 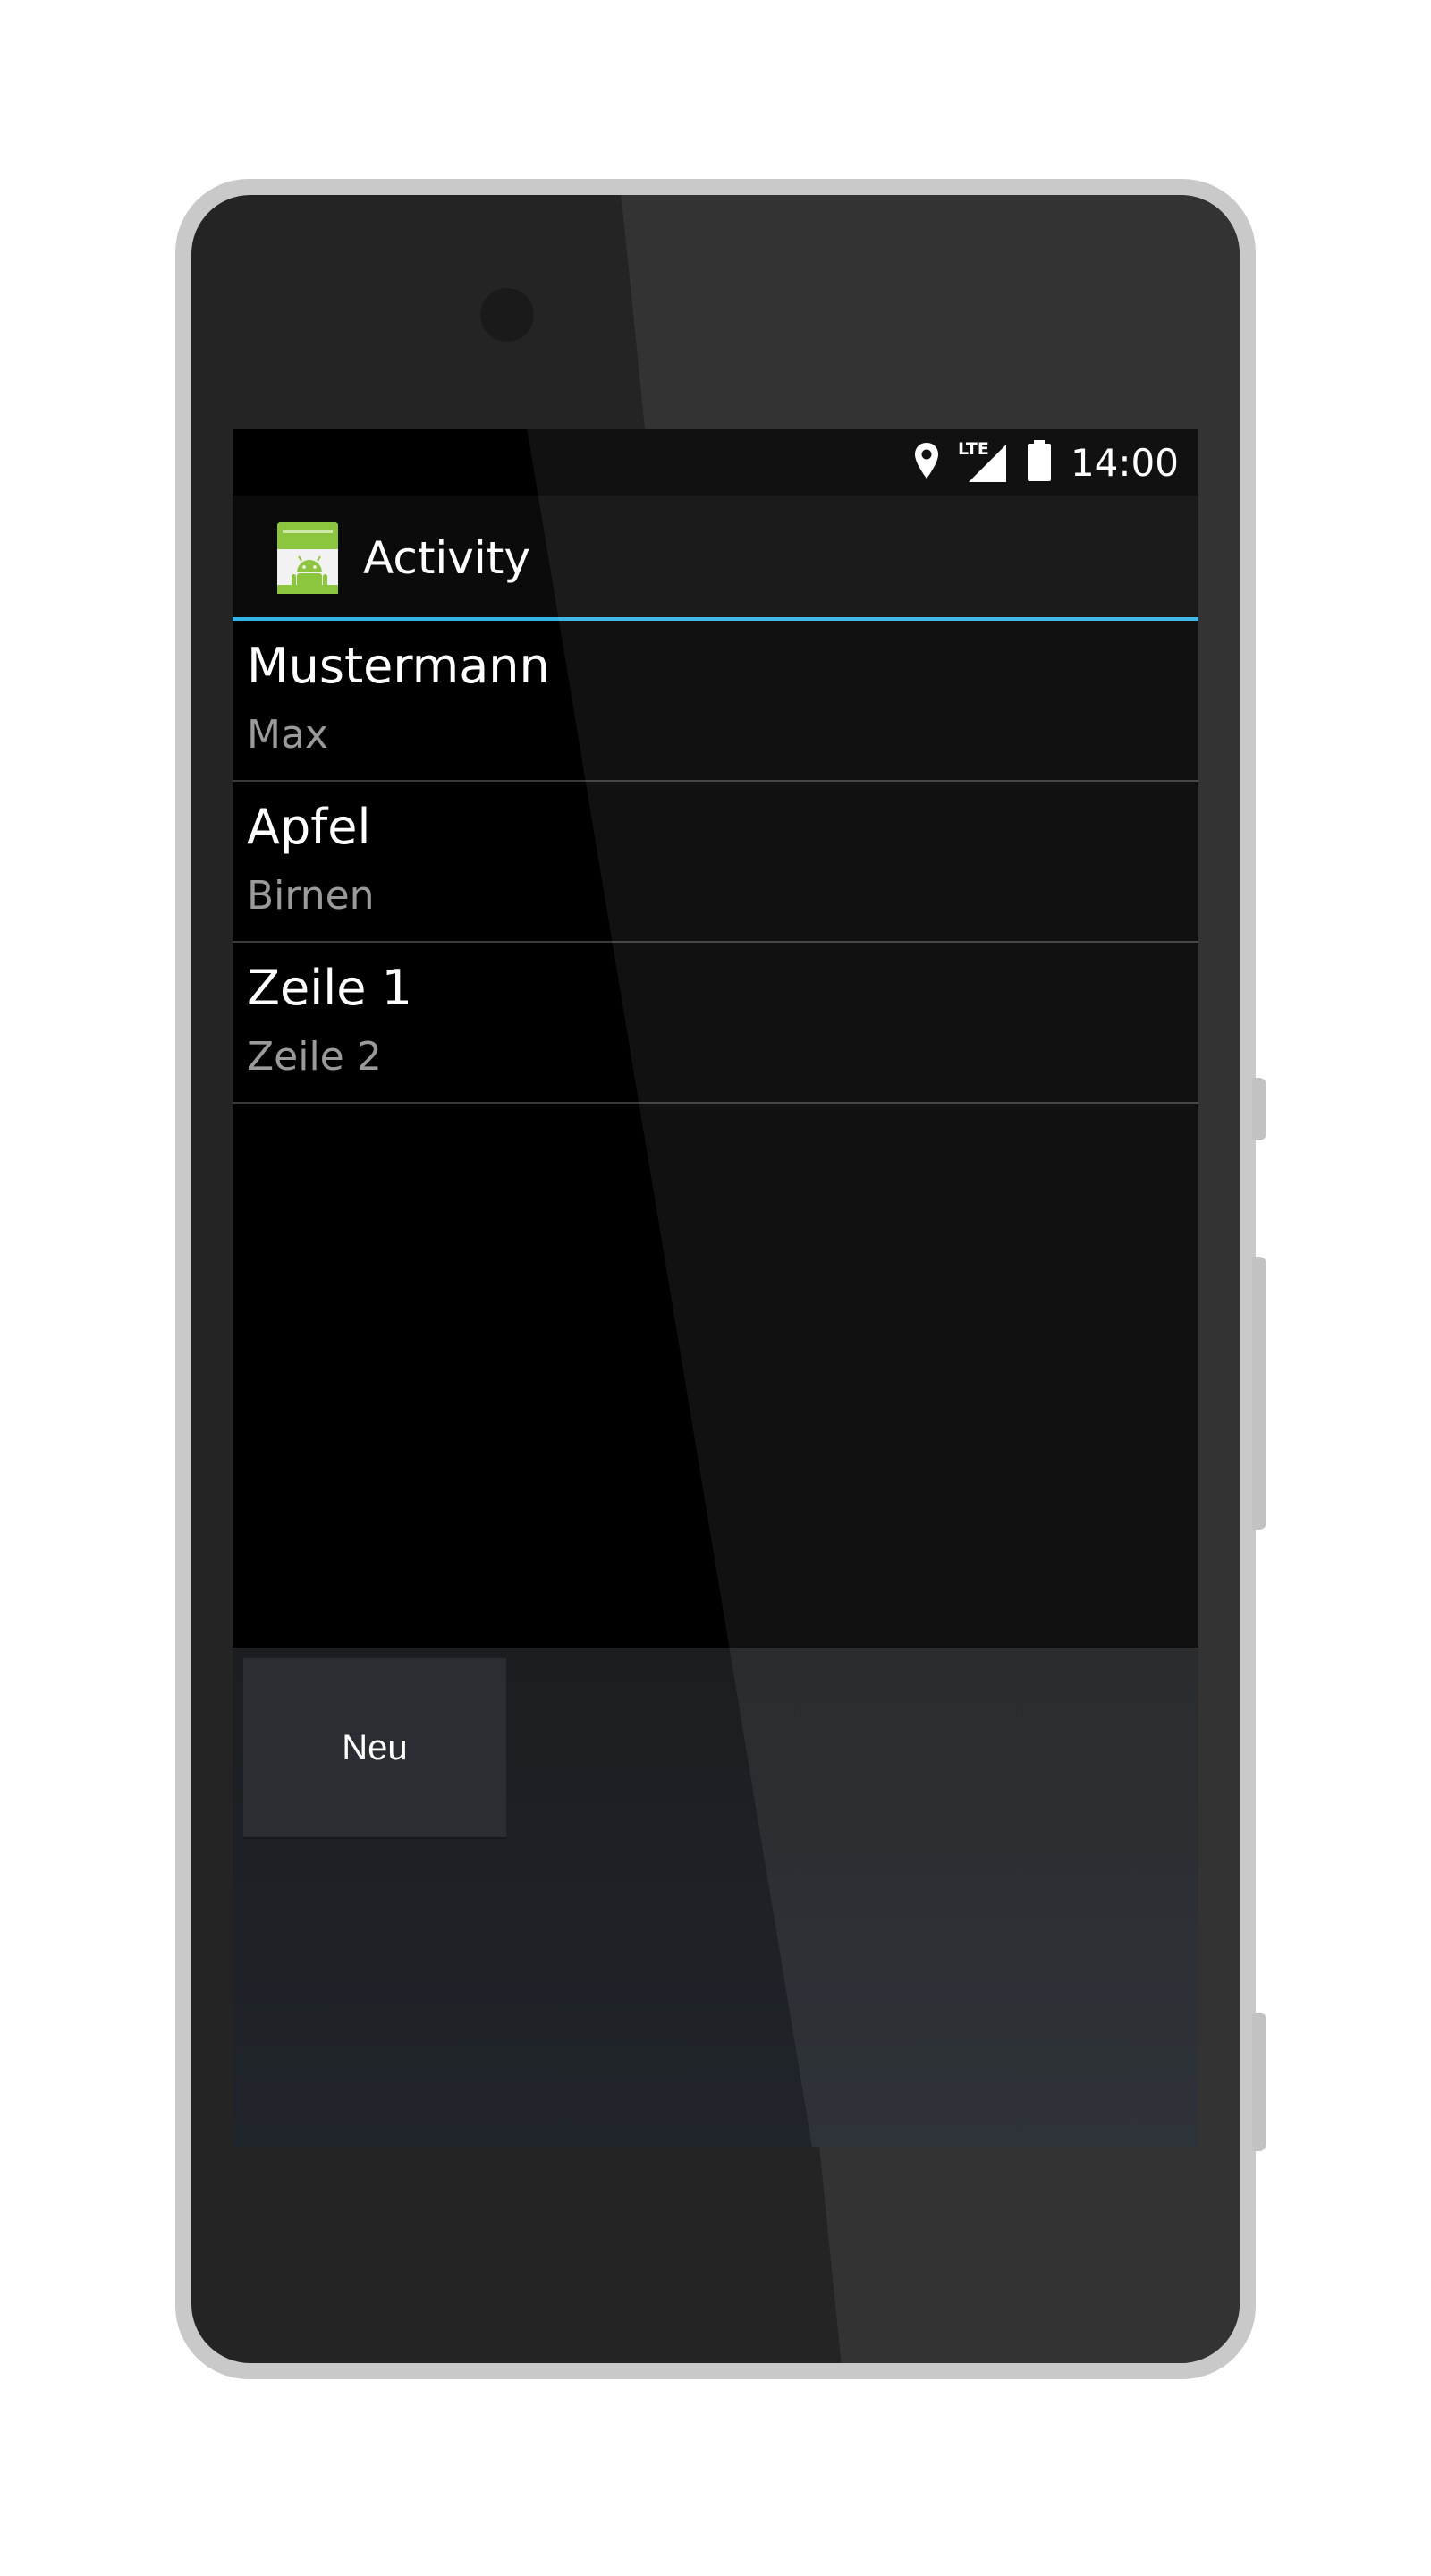 I want to click on list-item-subtitle: Zeile 2, so click(x=315, y=1057).